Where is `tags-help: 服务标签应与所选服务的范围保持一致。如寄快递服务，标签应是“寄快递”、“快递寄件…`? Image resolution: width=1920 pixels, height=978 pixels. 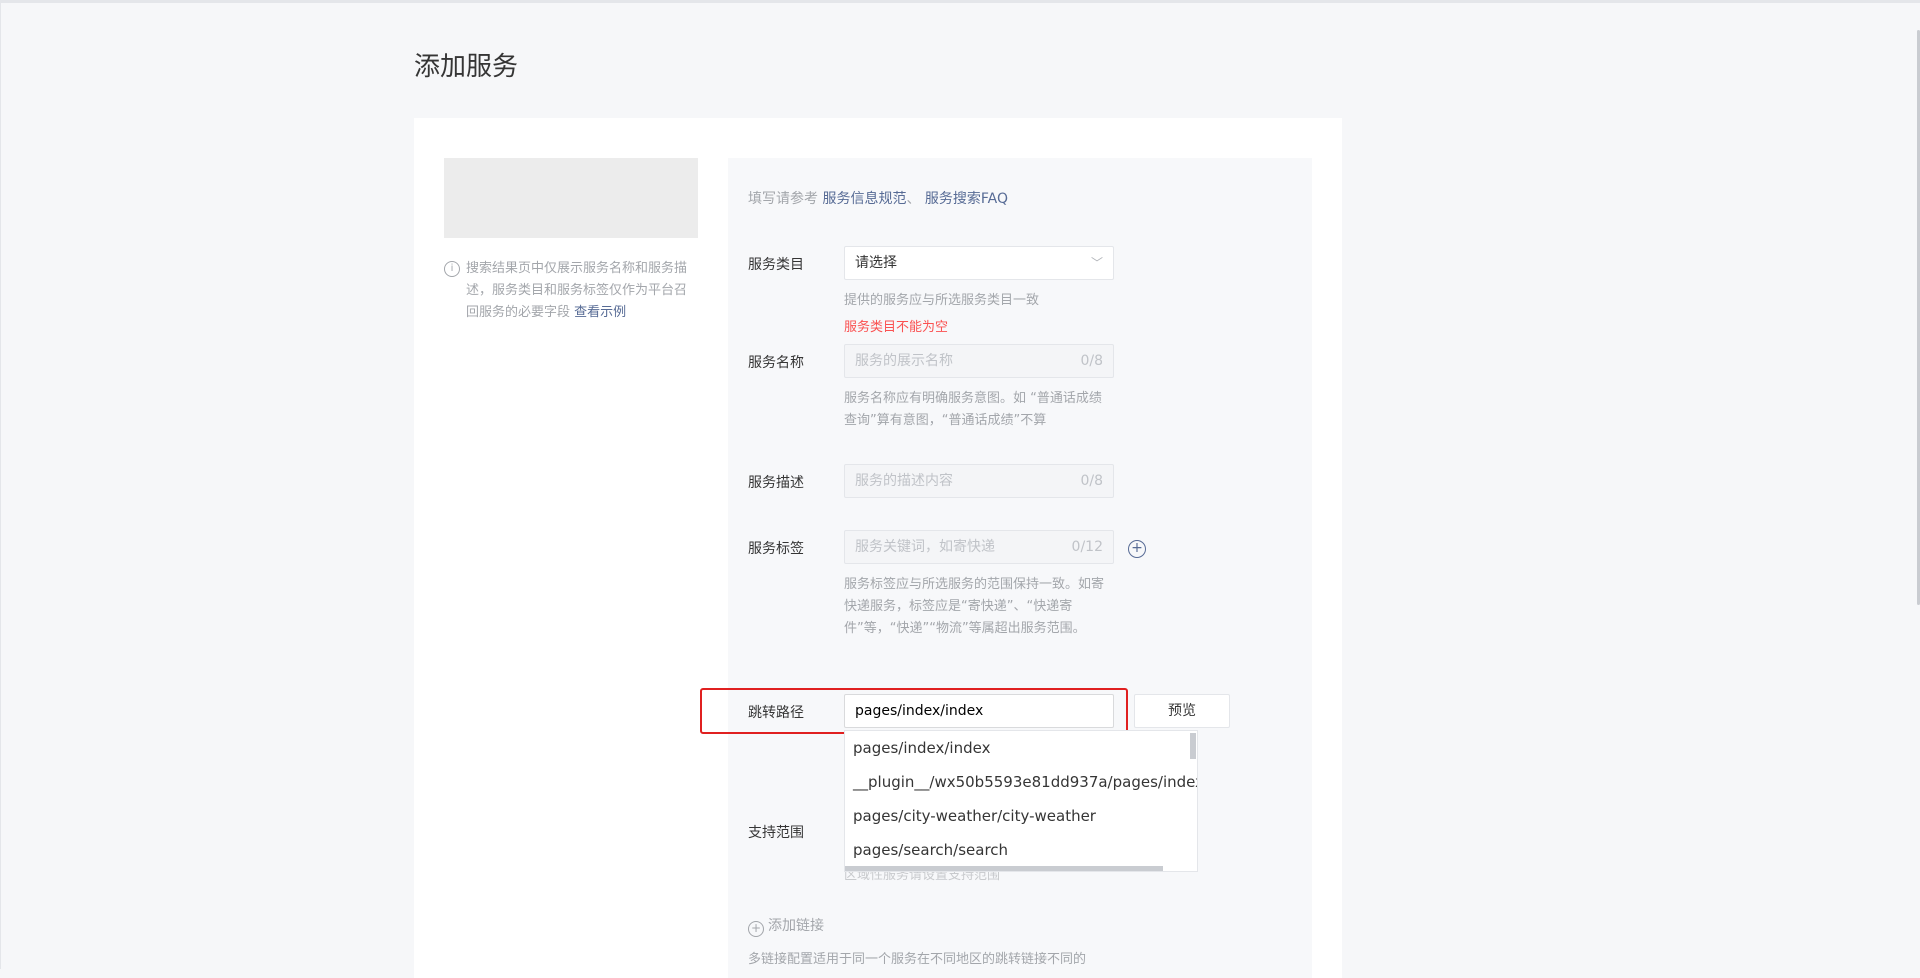
tags-help: 服务标签应与所选服务的范围保持一致。如寄快递服务，标签应是“寄快递”、“快递寄件… is located at coordinates (974, 606).